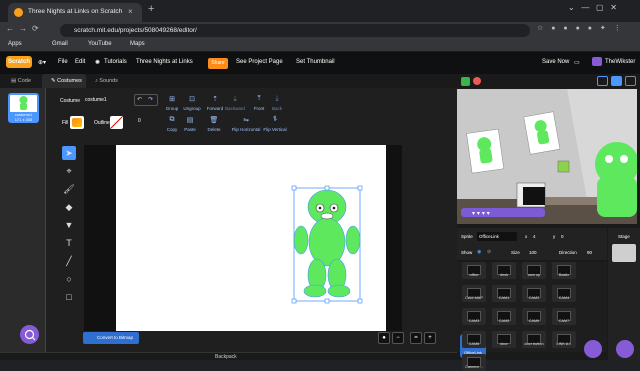 This screenshot has width=640, height=371. What do you see at coordinates (164, 62) in the screenshot?
I see `project-title-field: Three Nights at Links` at bounding box center [164, 62].